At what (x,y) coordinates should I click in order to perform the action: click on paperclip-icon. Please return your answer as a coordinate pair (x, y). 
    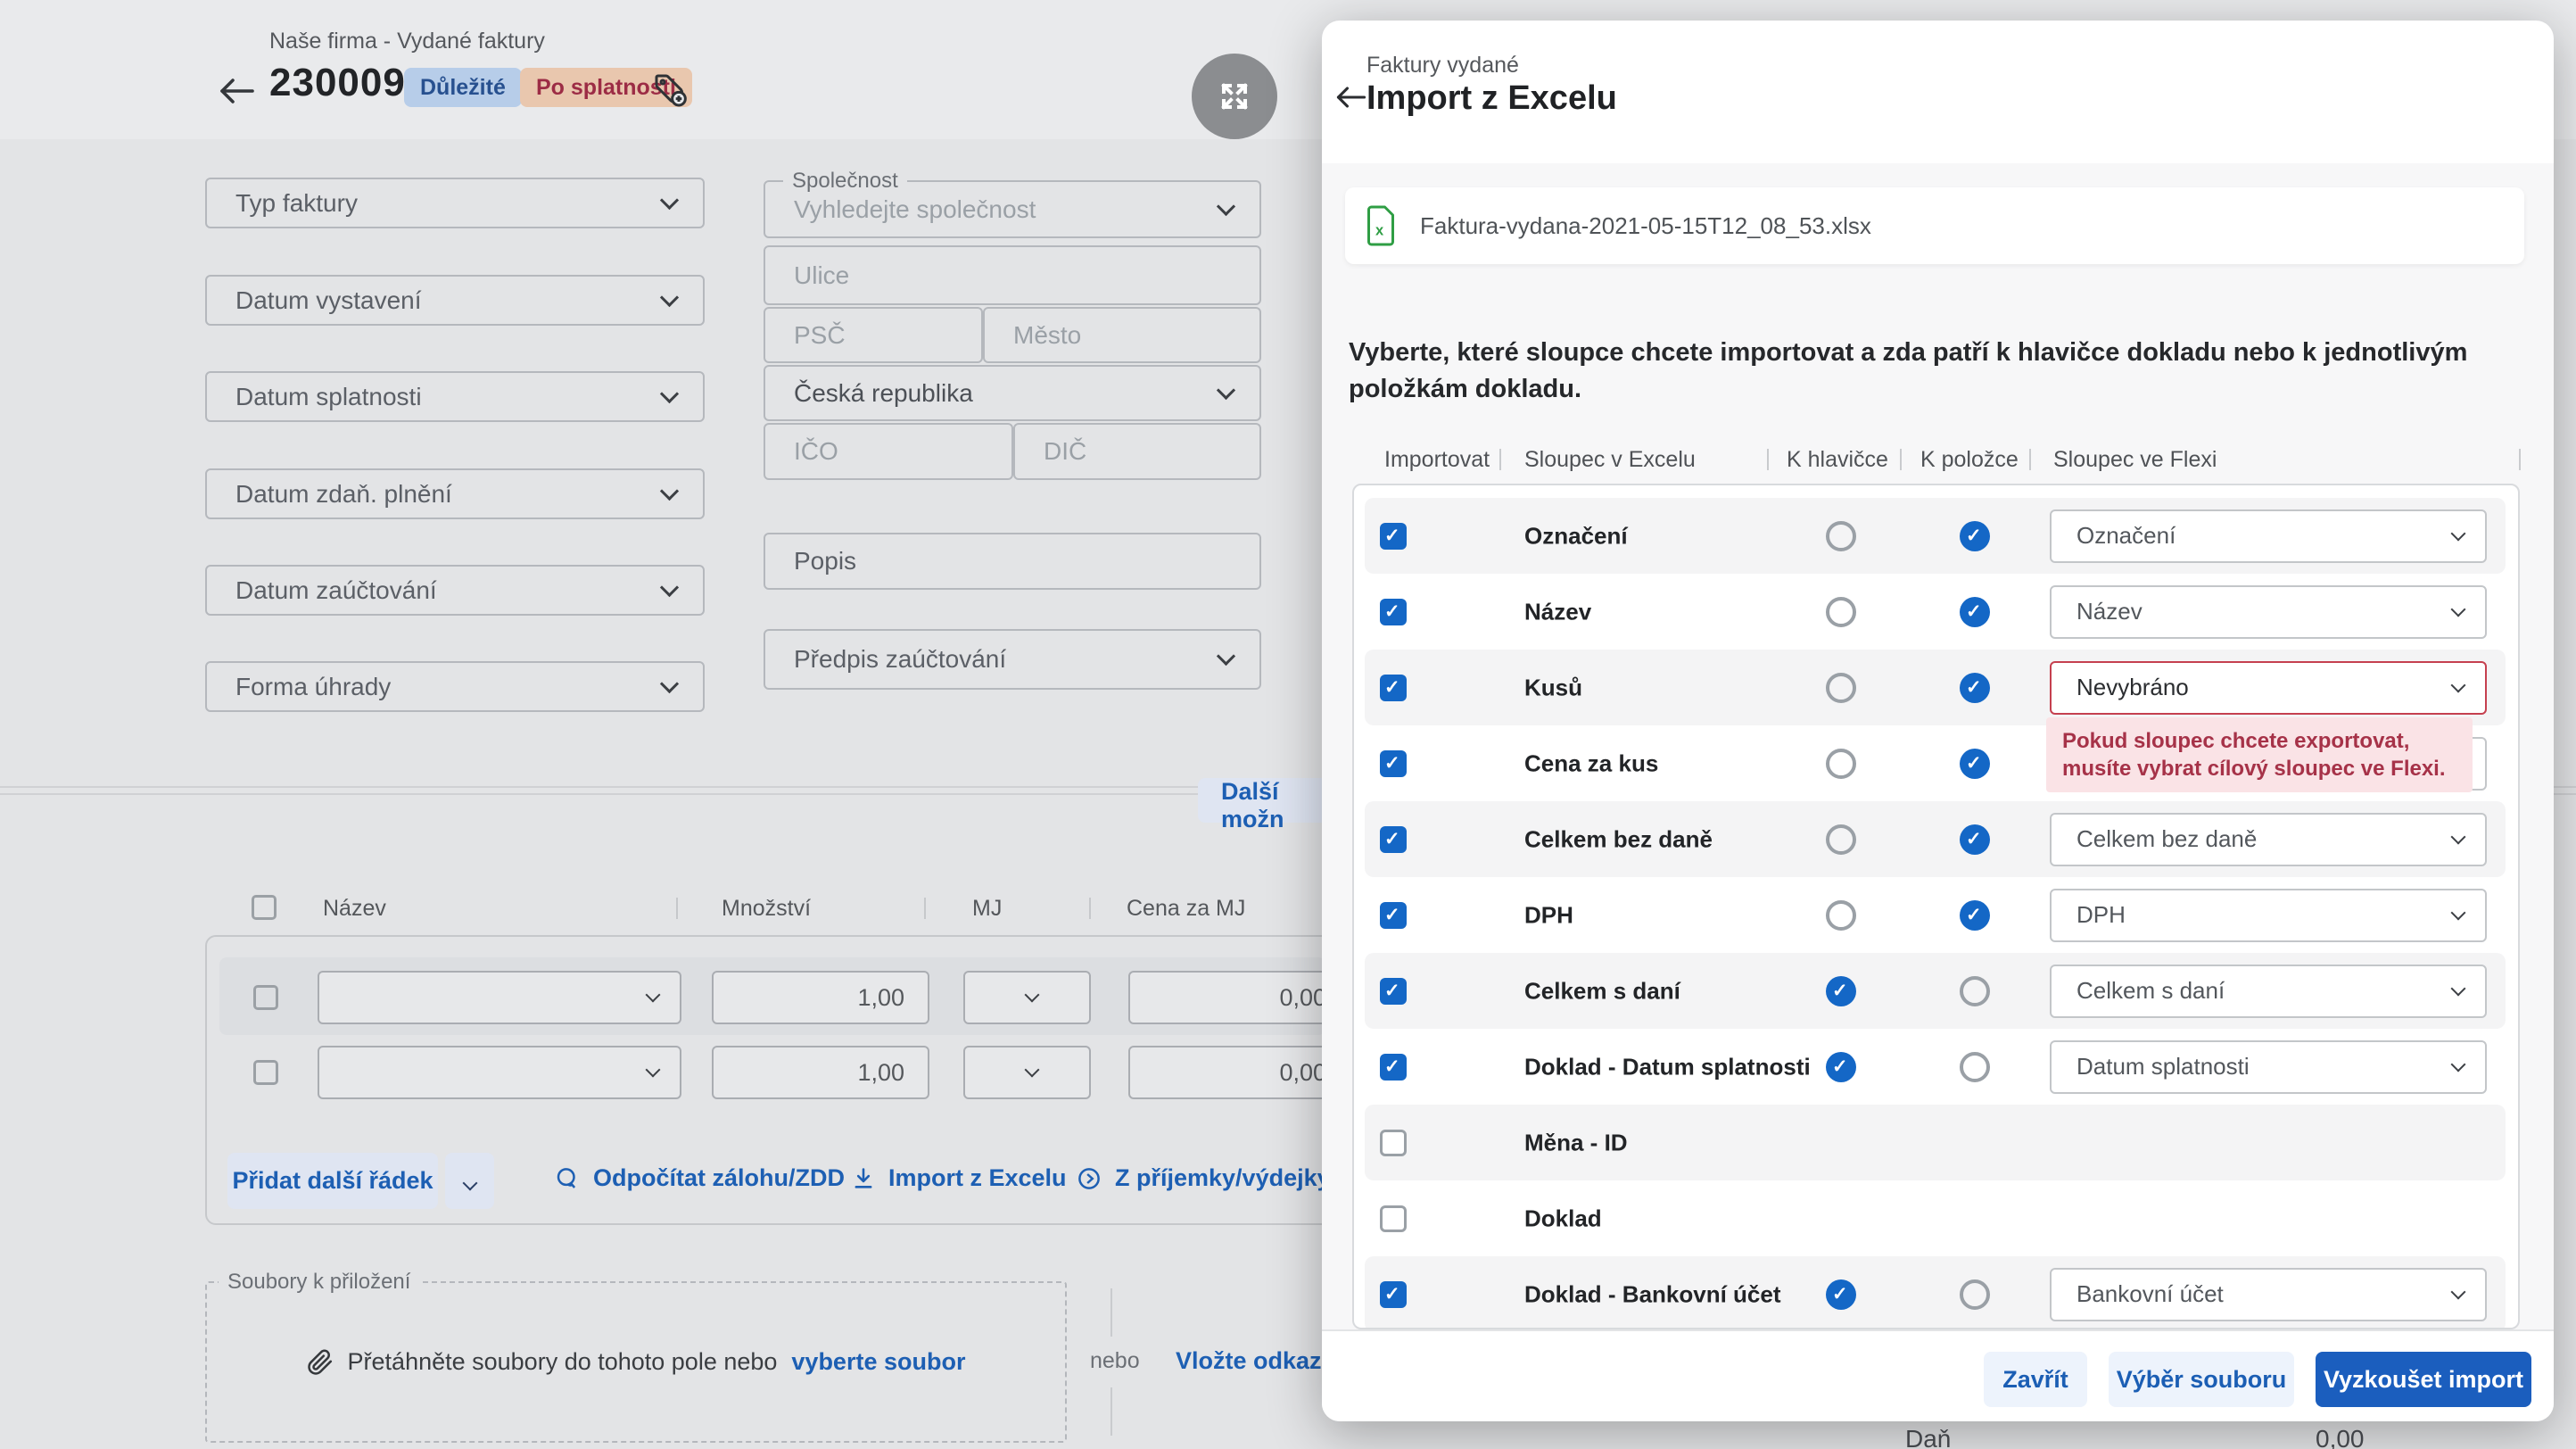
    Looking at the image, I should click on (320, 1363).